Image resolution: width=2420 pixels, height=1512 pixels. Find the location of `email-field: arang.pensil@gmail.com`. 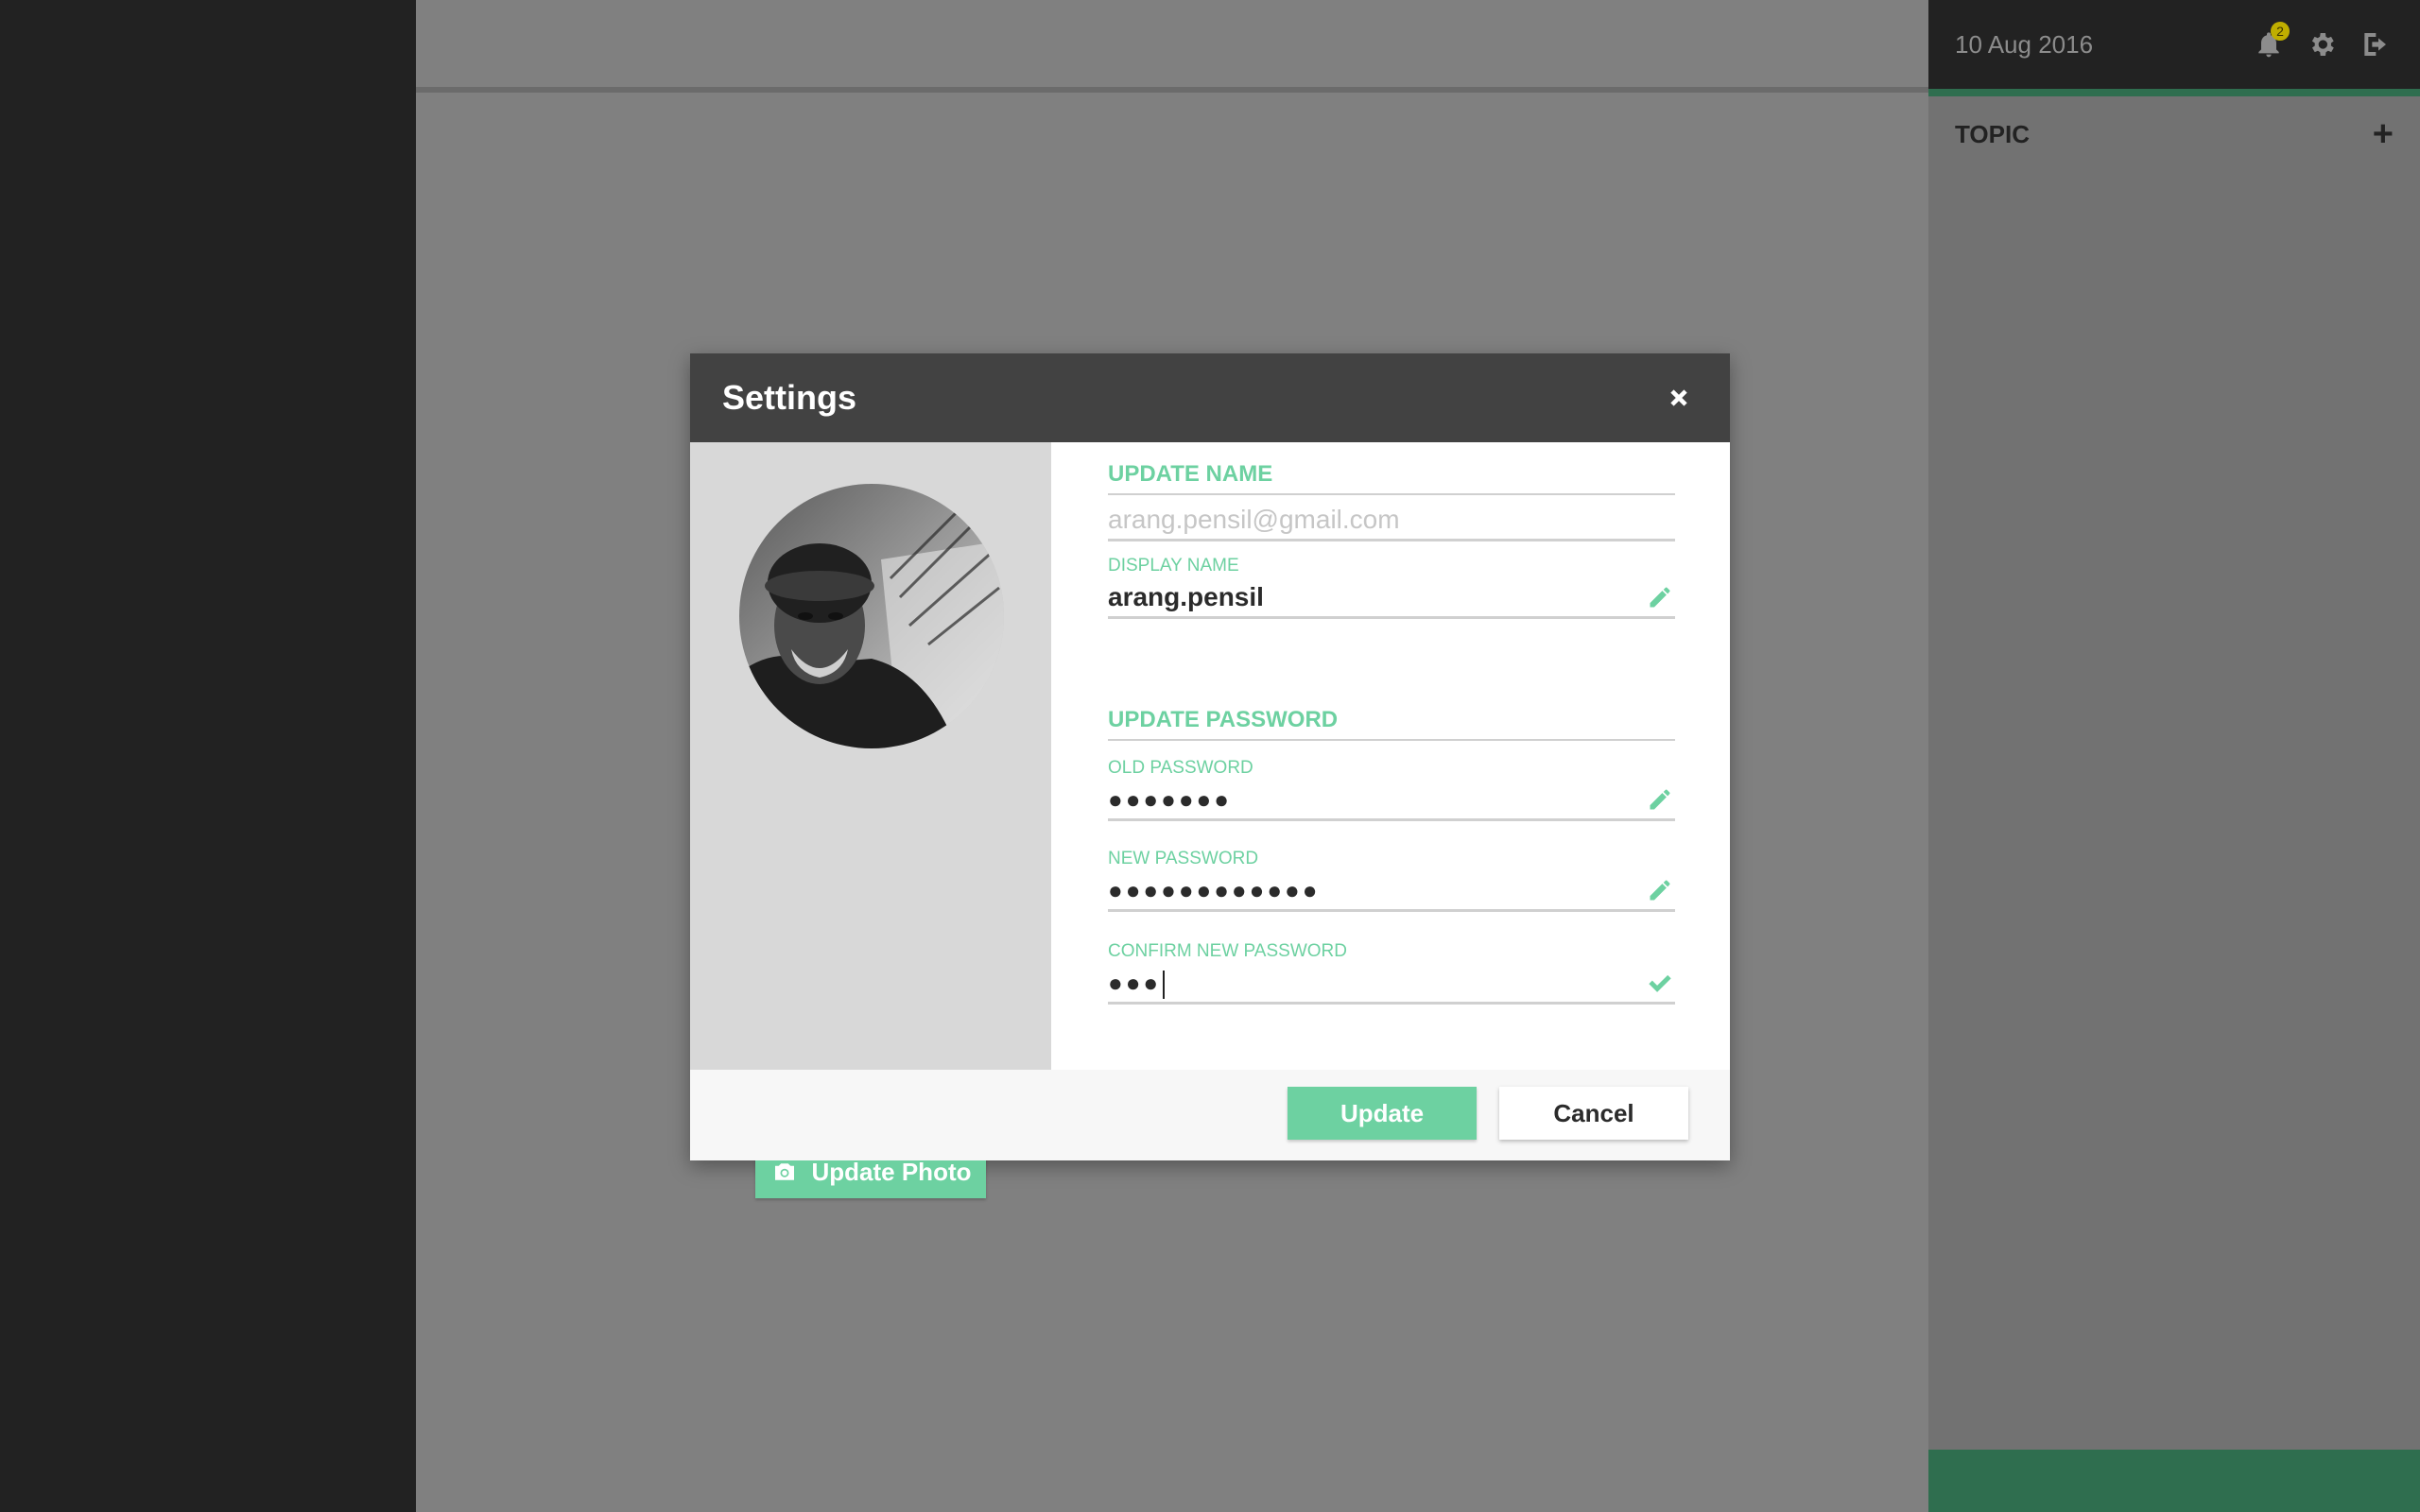

email-field: arang.pensil@gmail.com is located at coordinates (1391, 521).